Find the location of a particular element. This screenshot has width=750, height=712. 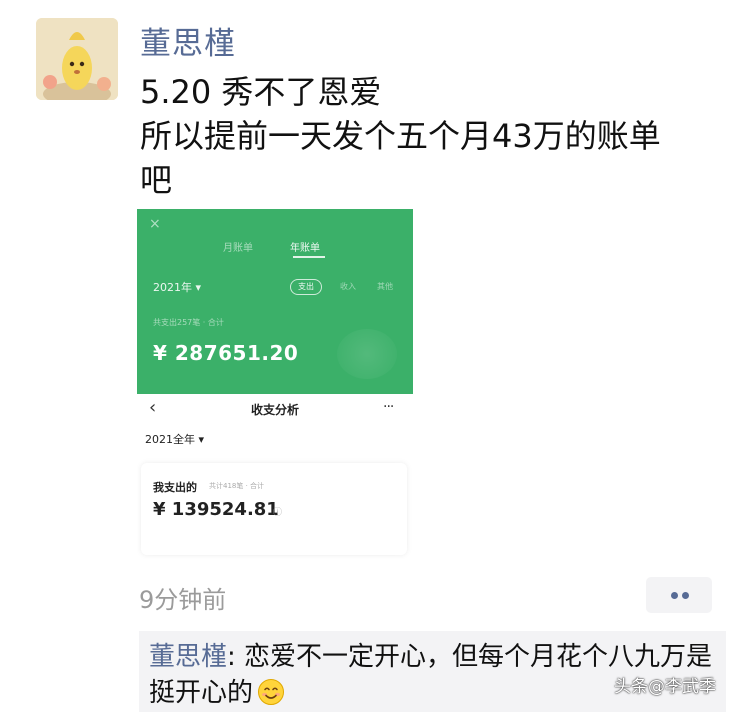

tab-monthly-bill: 月账单 is located at coordinates (238, 248).